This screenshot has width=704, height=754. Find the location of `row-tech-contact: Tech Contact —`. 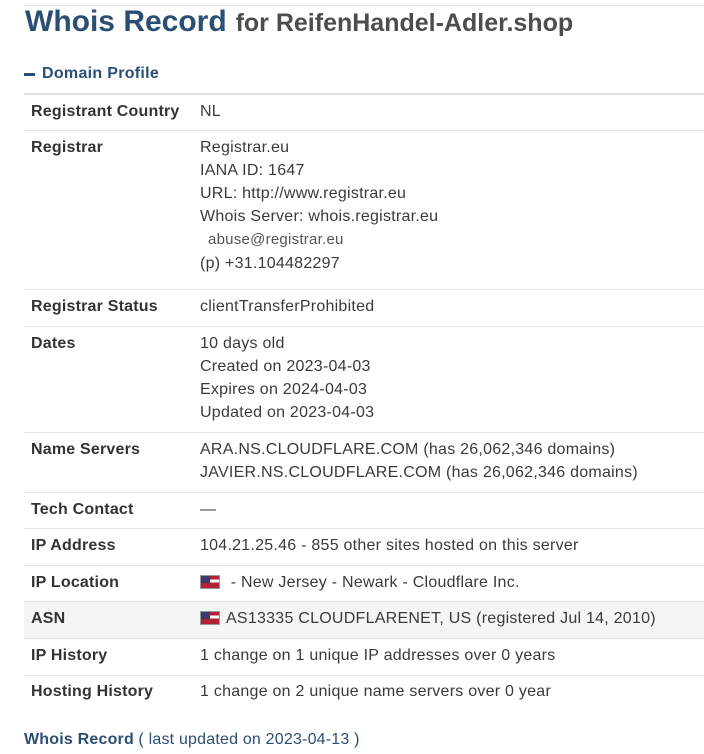

row-tech-contact: Tech Contact — is located at coordinates (364, 511).